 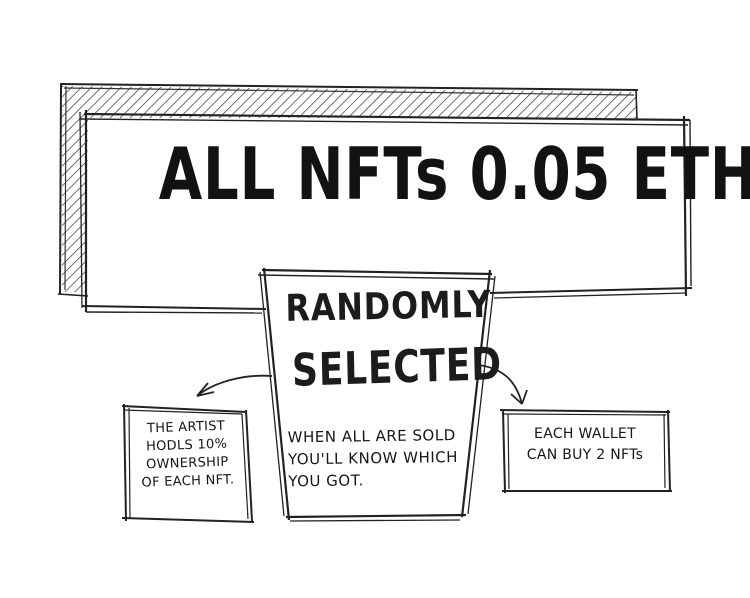 What do you see at coordinates (388, 306) in the screenshot?
I see `center-title-line1: RANDOMLY` at bounding box center [388, 306].